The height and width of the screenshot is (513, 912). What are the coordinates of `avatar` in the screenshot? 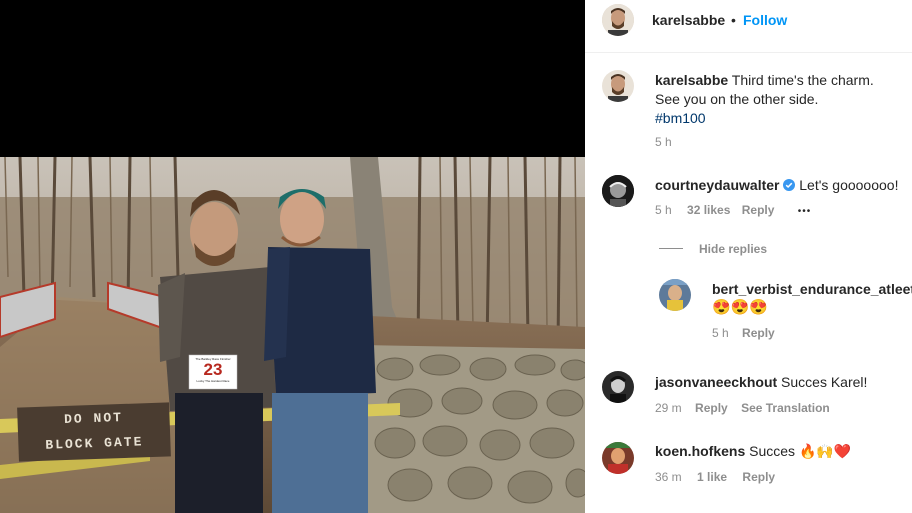 It's located at (618, 20).